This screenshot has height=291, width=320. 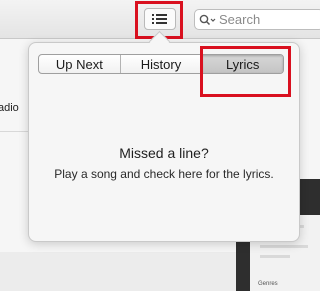 I want to click on divider, so click(x=15, y=131).